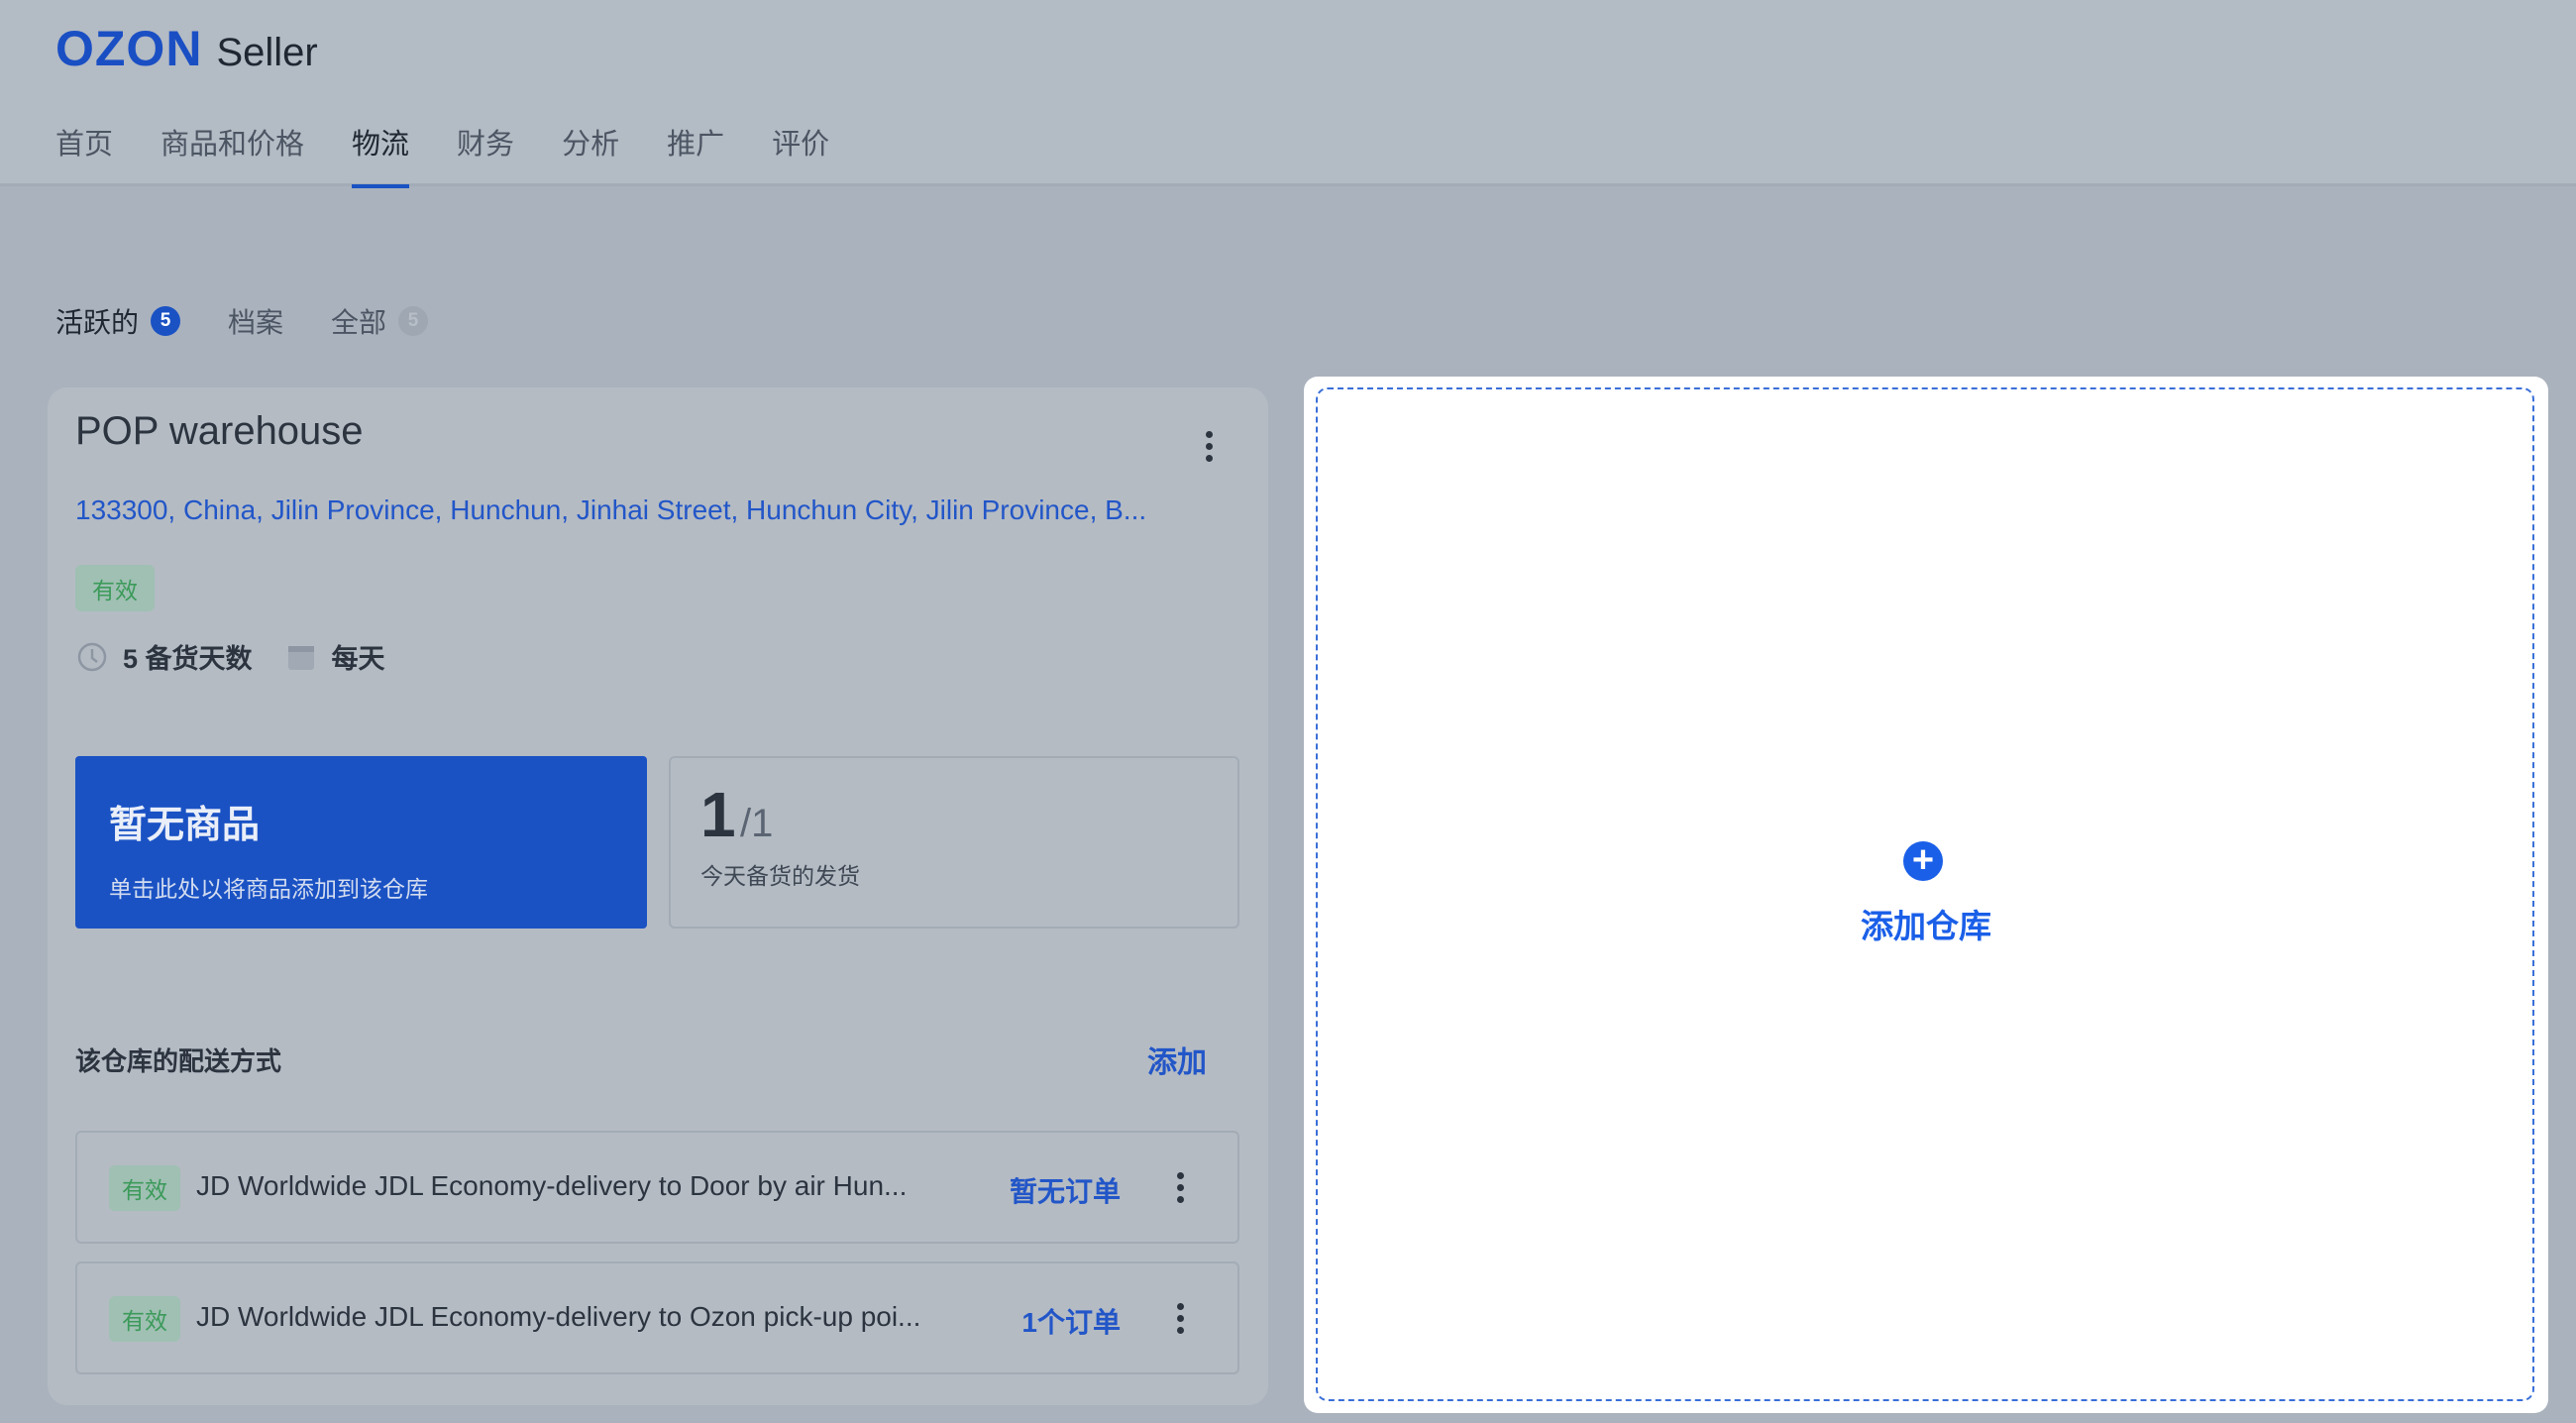  I want to click on warehouse-title: POP warehouse, so click(219, 431).